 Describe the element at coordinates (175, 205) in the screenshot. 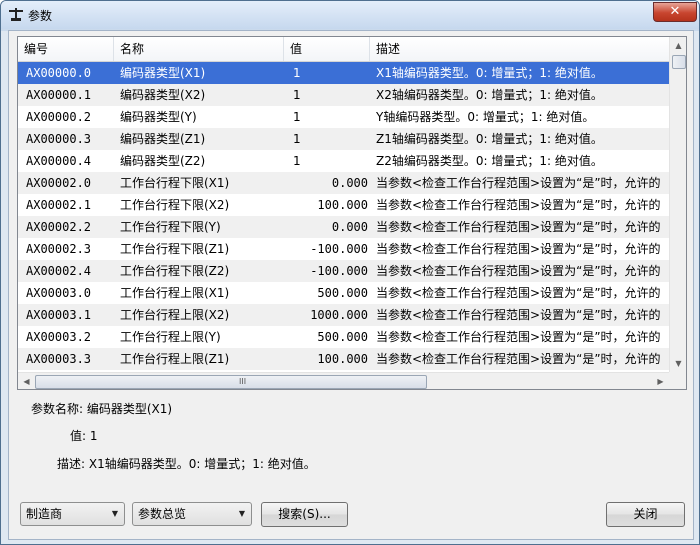

I see `cell-name: 工作台行程下限(X2)` at that location.